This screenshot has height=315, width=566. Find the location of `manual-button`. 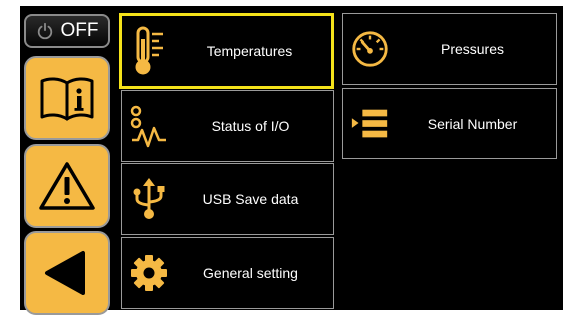

manual-button is located at coordinates (67, 98).